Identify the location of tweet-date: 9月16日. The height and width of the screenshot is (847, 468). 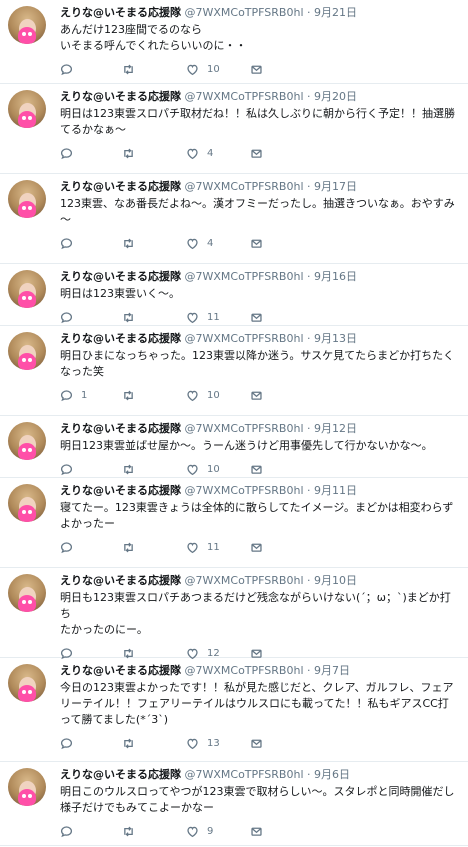
(335, 276).